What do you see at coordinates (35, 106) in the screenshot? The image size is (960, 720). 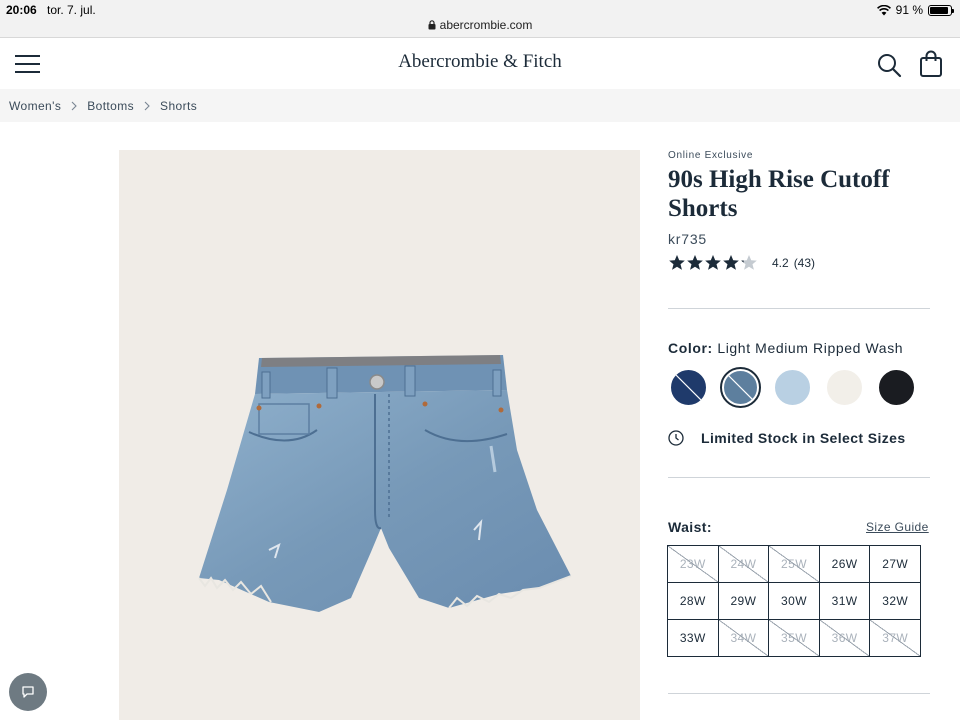 I see `breadcrumb-link-womens: Women's` at bounding box center [35, 106].